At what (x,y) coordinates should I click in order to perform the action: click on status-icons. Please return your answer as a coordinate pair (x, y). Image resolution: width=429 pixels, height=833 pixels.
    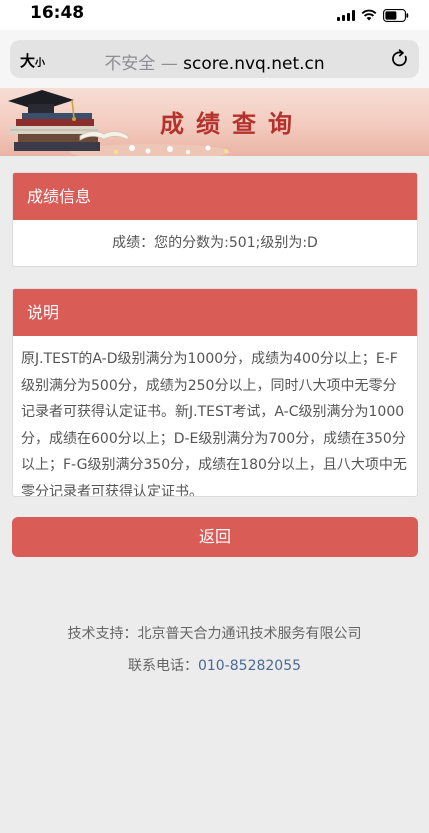
    Looking at the image, I should click on (373, 15).